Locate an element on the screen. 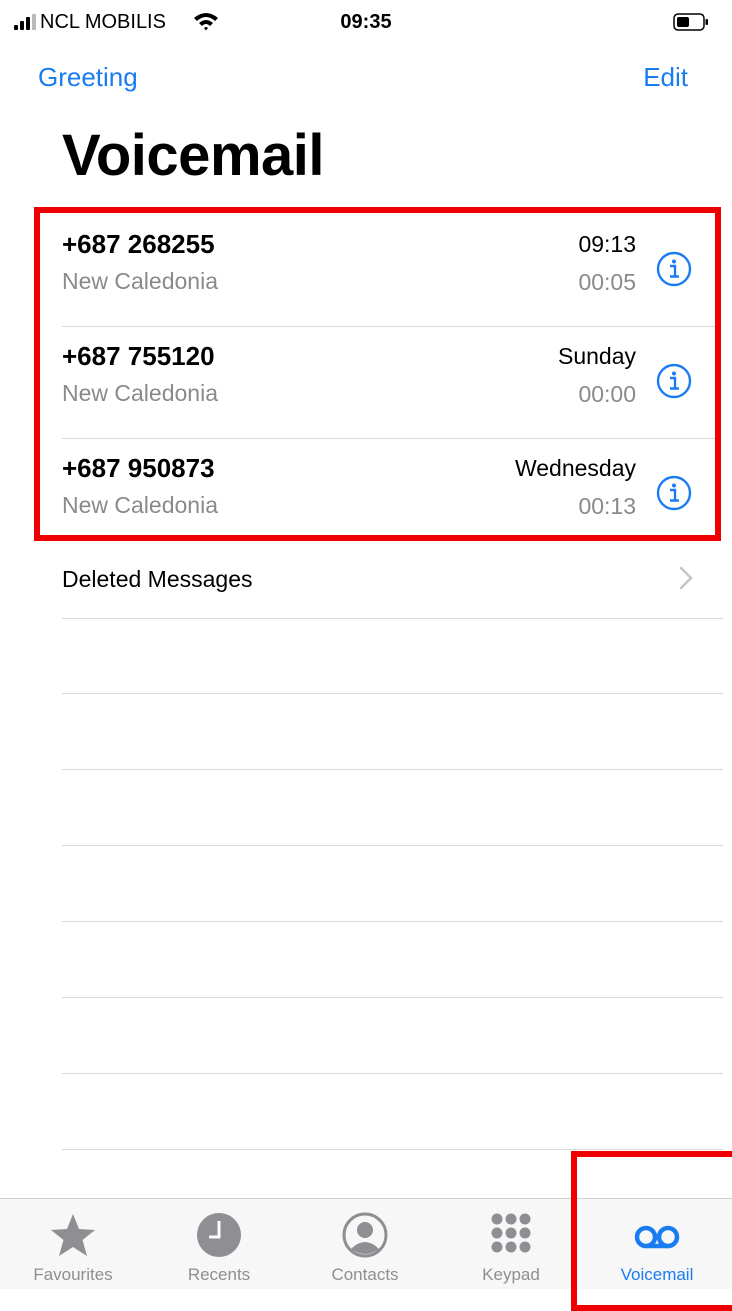 The width and height of the screenshot is (732, 1311). tab-recents: Recents is located at coordinates (219, 1244).